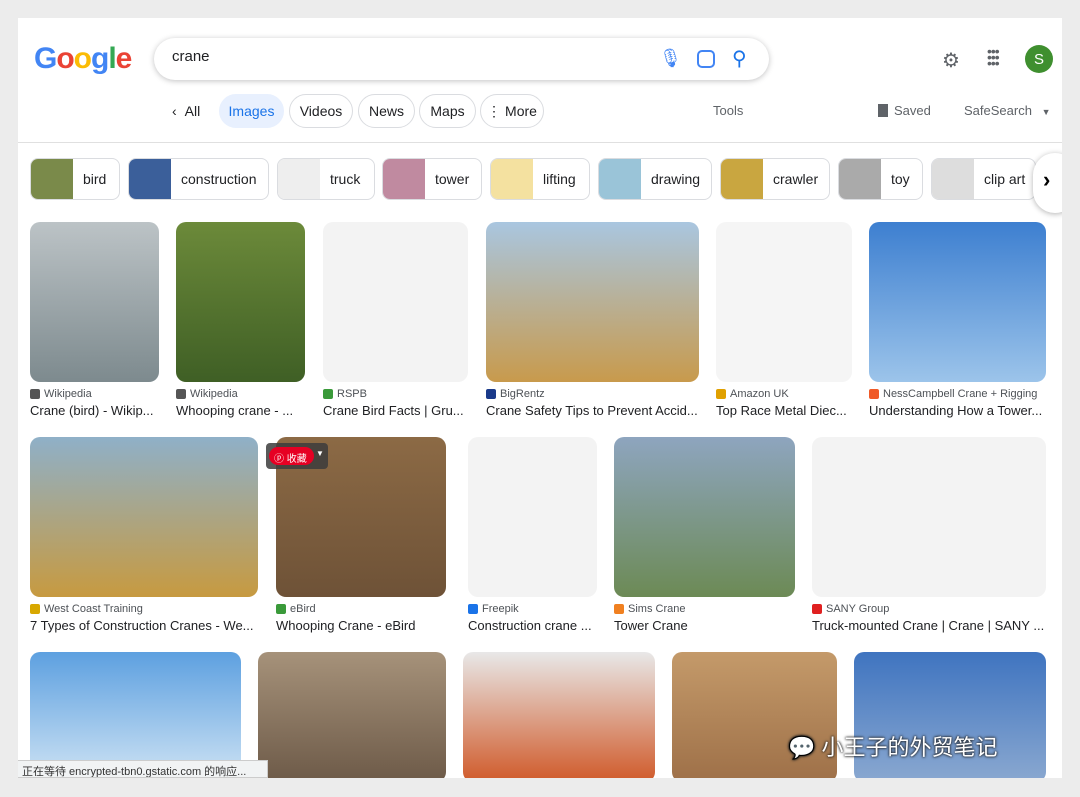 Image resolution: width=1080 pixels, height=797 pixels. I want to click on result-title: Whooping Crane - eBird, so click(361, 625).